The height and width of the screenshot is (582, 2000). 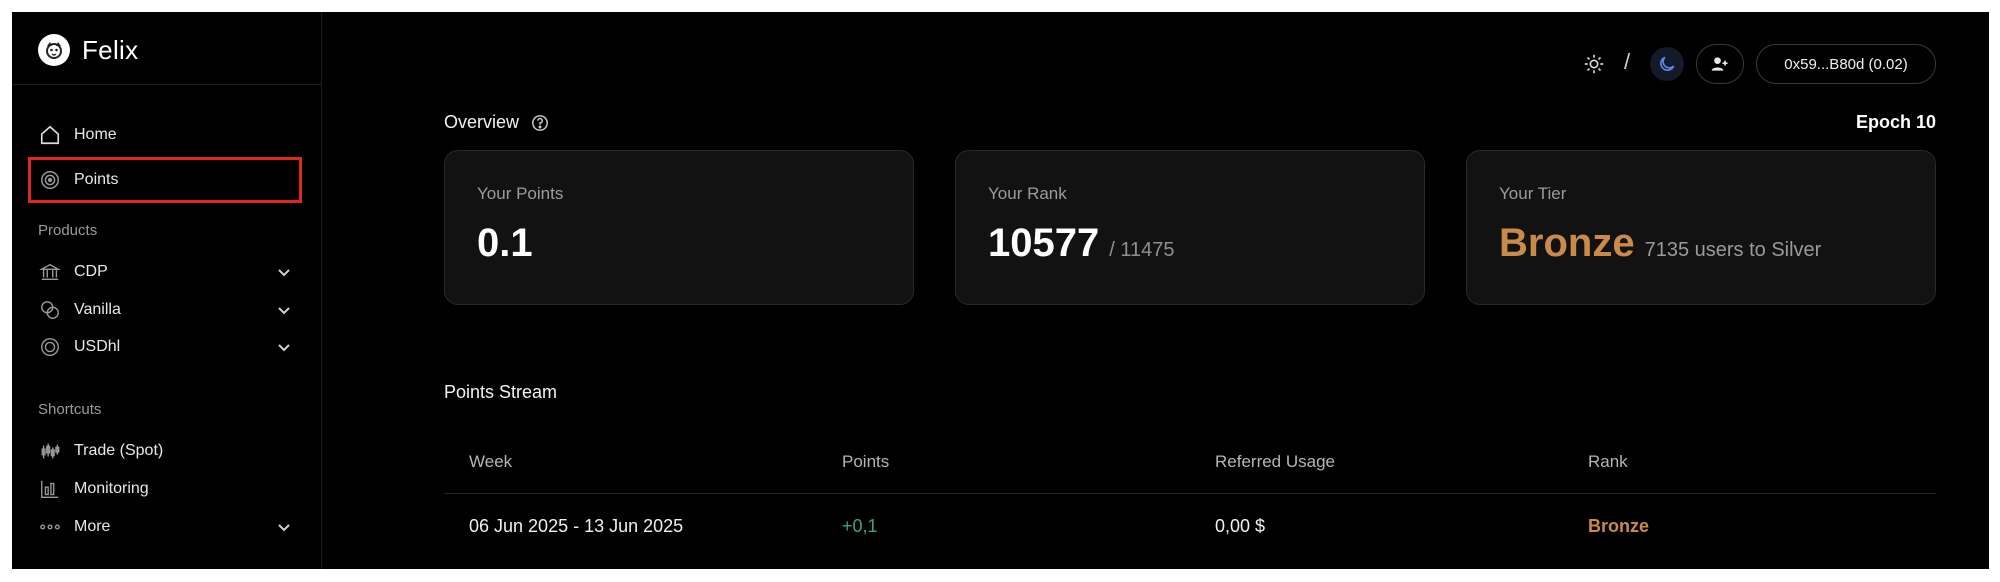 What do you see at coordinates (1190, 463) in the screenshot?
I see `table-header-row: Week Points Referred Usage Rank` at bounding box center [1190, 463].